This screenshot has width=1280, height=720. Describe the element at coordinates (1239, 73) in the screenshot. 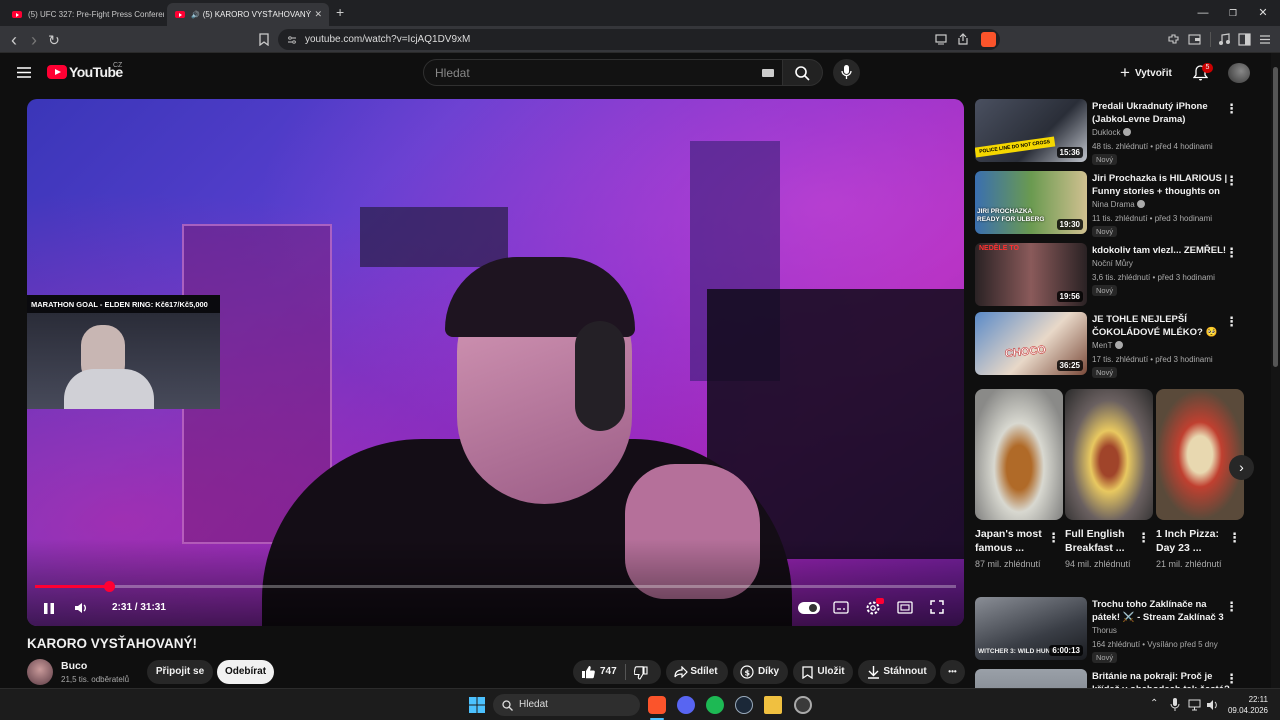

I see `account-avatar` at that location.